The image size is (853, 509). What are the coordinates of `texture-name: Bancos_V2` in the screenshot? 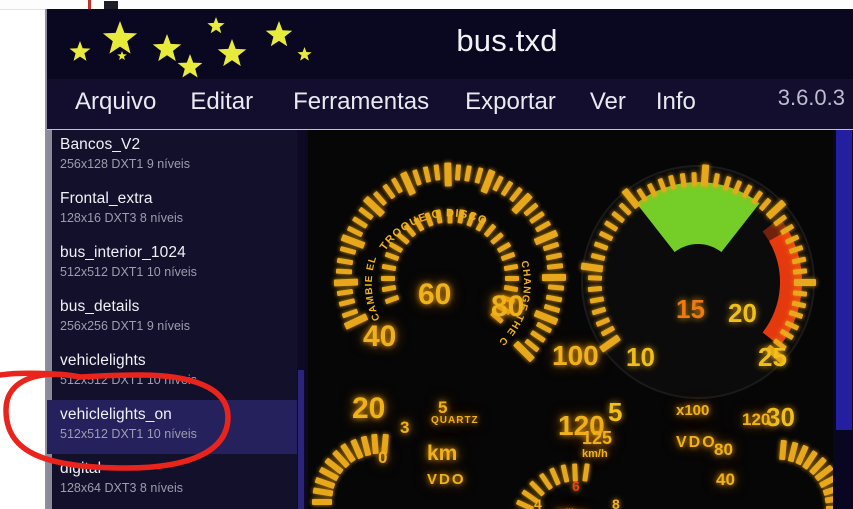 It's located at (100, 144).